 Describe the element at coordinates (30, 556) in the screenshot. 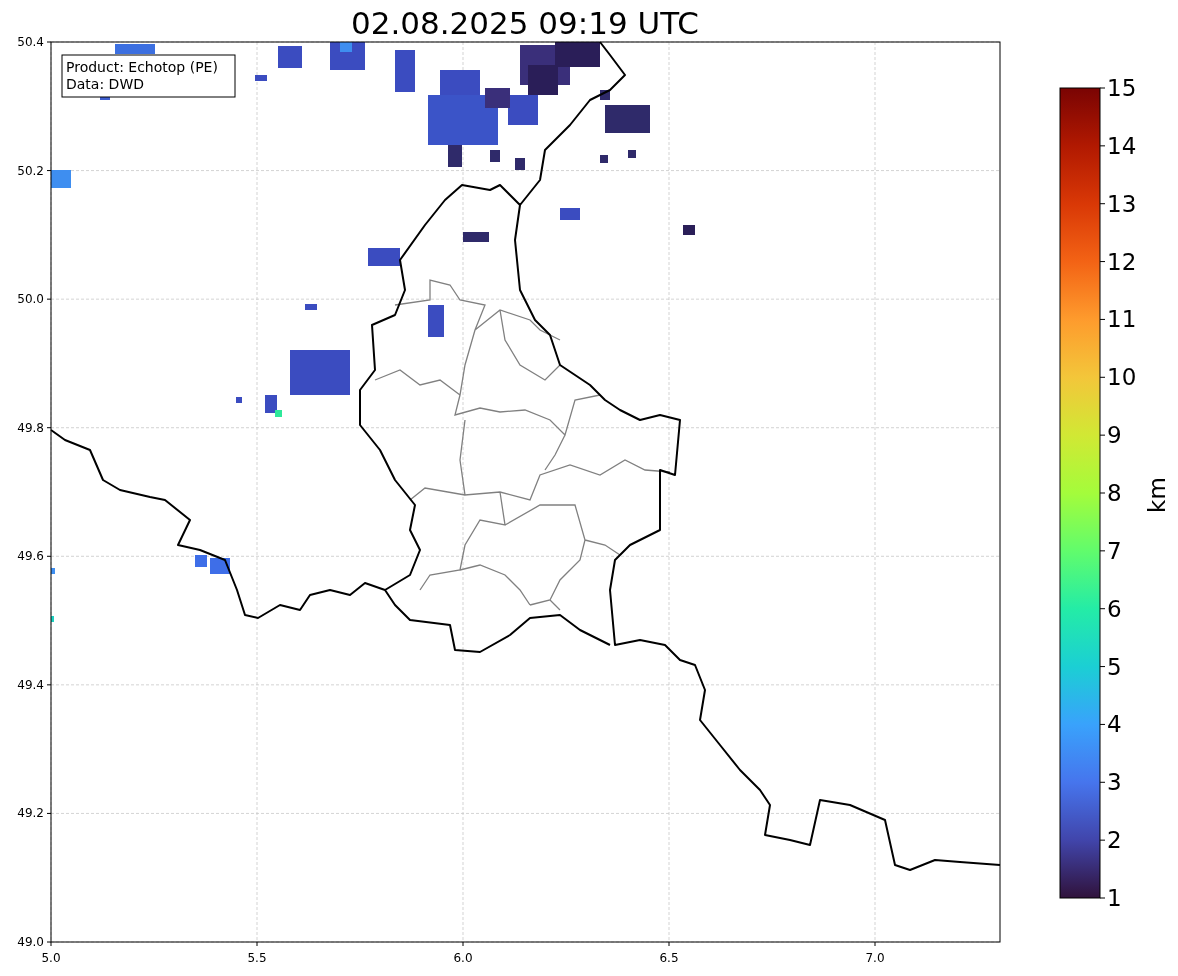

I see `y-tick-label: 49.6` at that location.